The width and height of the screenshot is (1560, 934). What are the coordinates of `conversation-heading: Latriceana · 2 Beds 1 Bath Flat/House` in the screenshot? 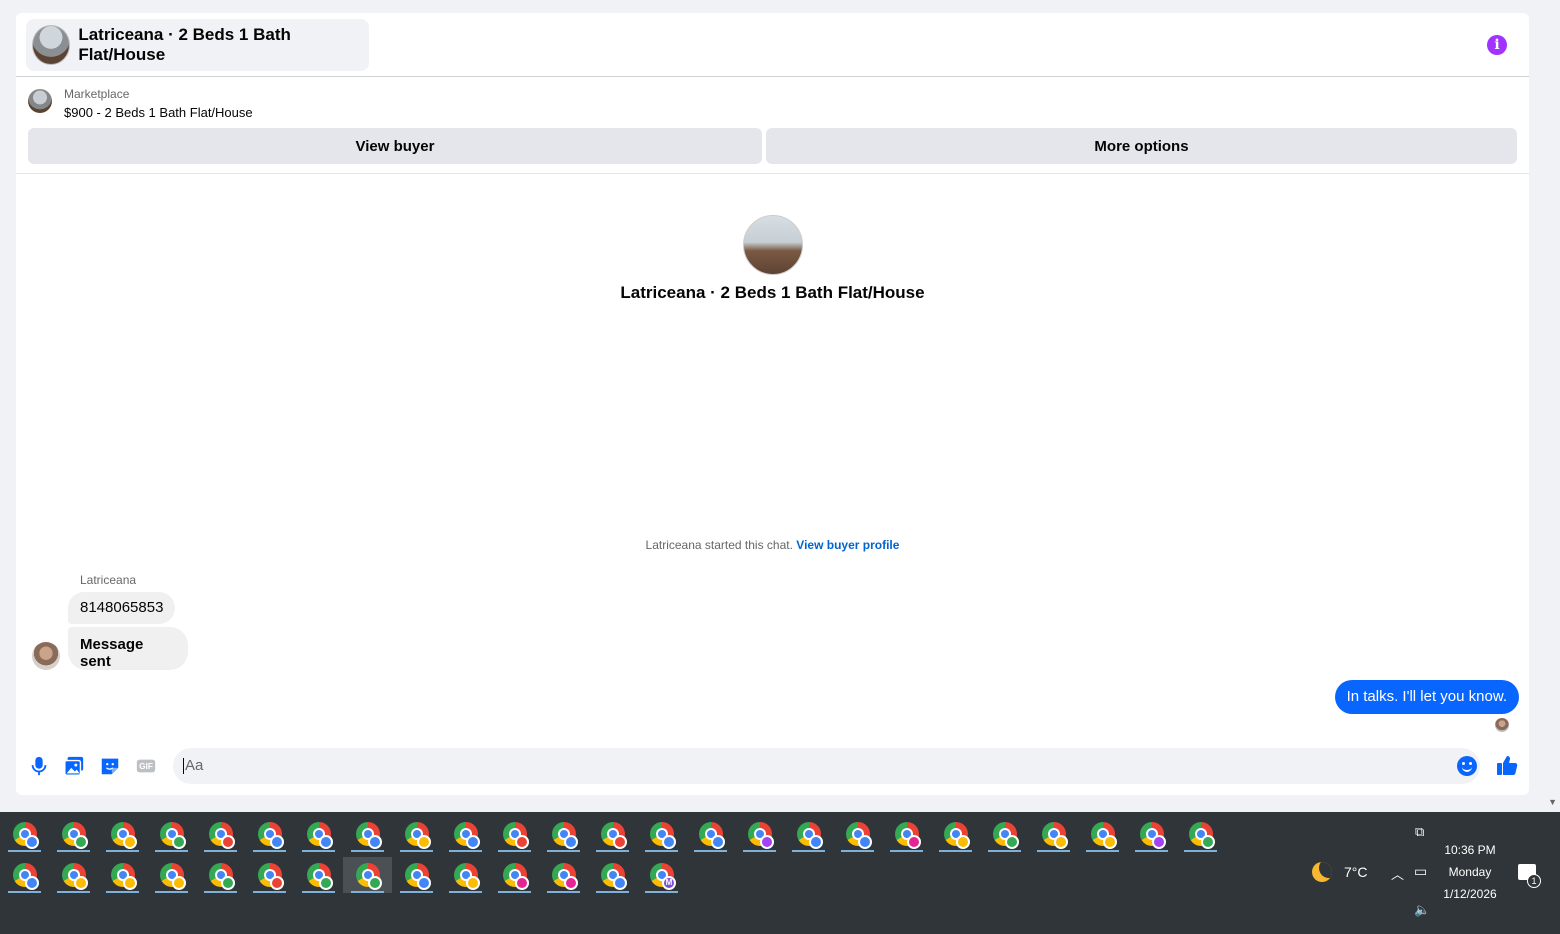 It's located at (772, 292).